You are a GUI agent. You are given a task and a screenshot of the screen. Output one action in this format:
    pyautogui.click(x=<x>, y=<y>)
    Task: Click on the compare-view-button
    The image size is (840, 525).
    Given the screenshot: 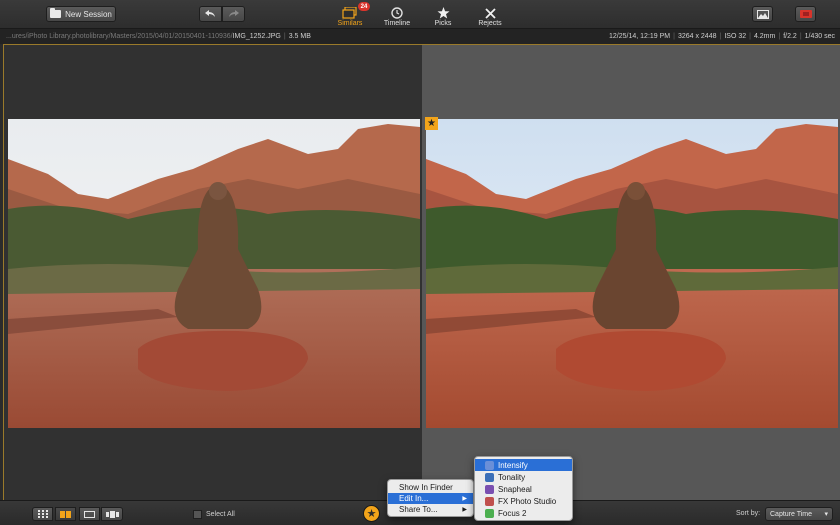 What is the action you would take?
    pyautogui.click(x=65, y=514)
    